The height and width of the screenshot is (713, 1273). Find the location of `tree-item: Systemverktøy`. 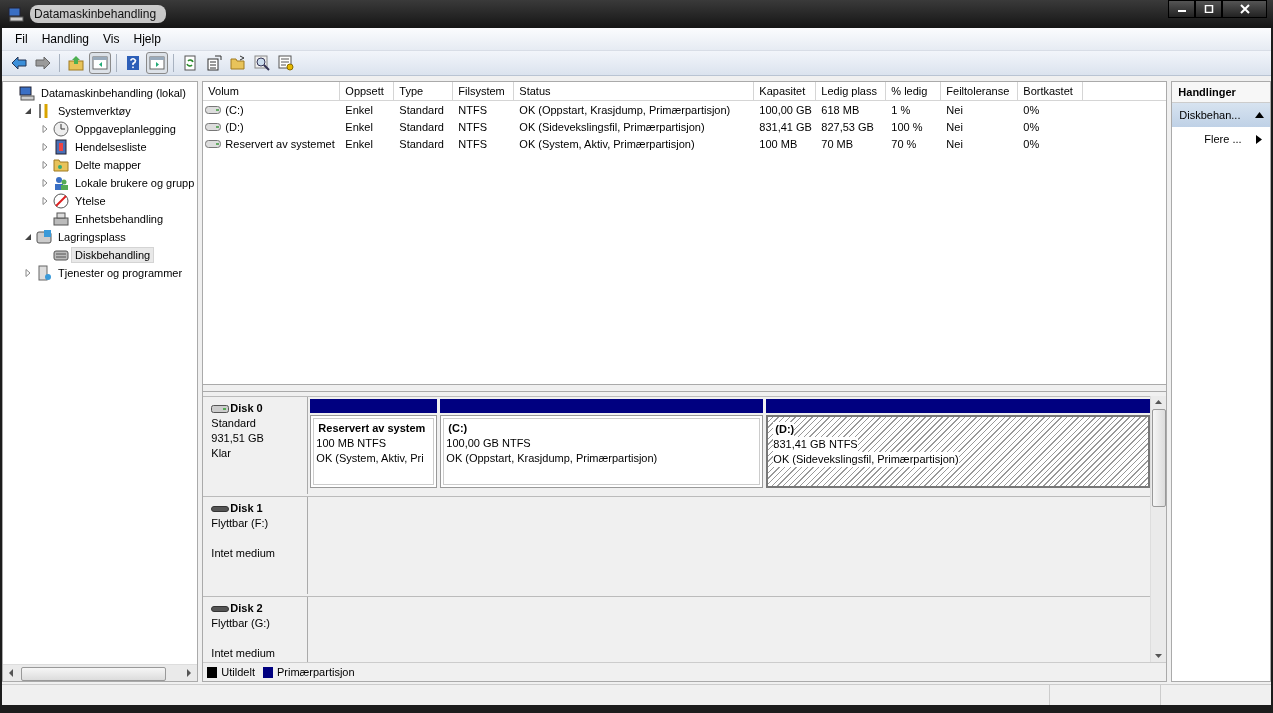

tree-item: Systemverktøy is located at coordinates (94, 111).